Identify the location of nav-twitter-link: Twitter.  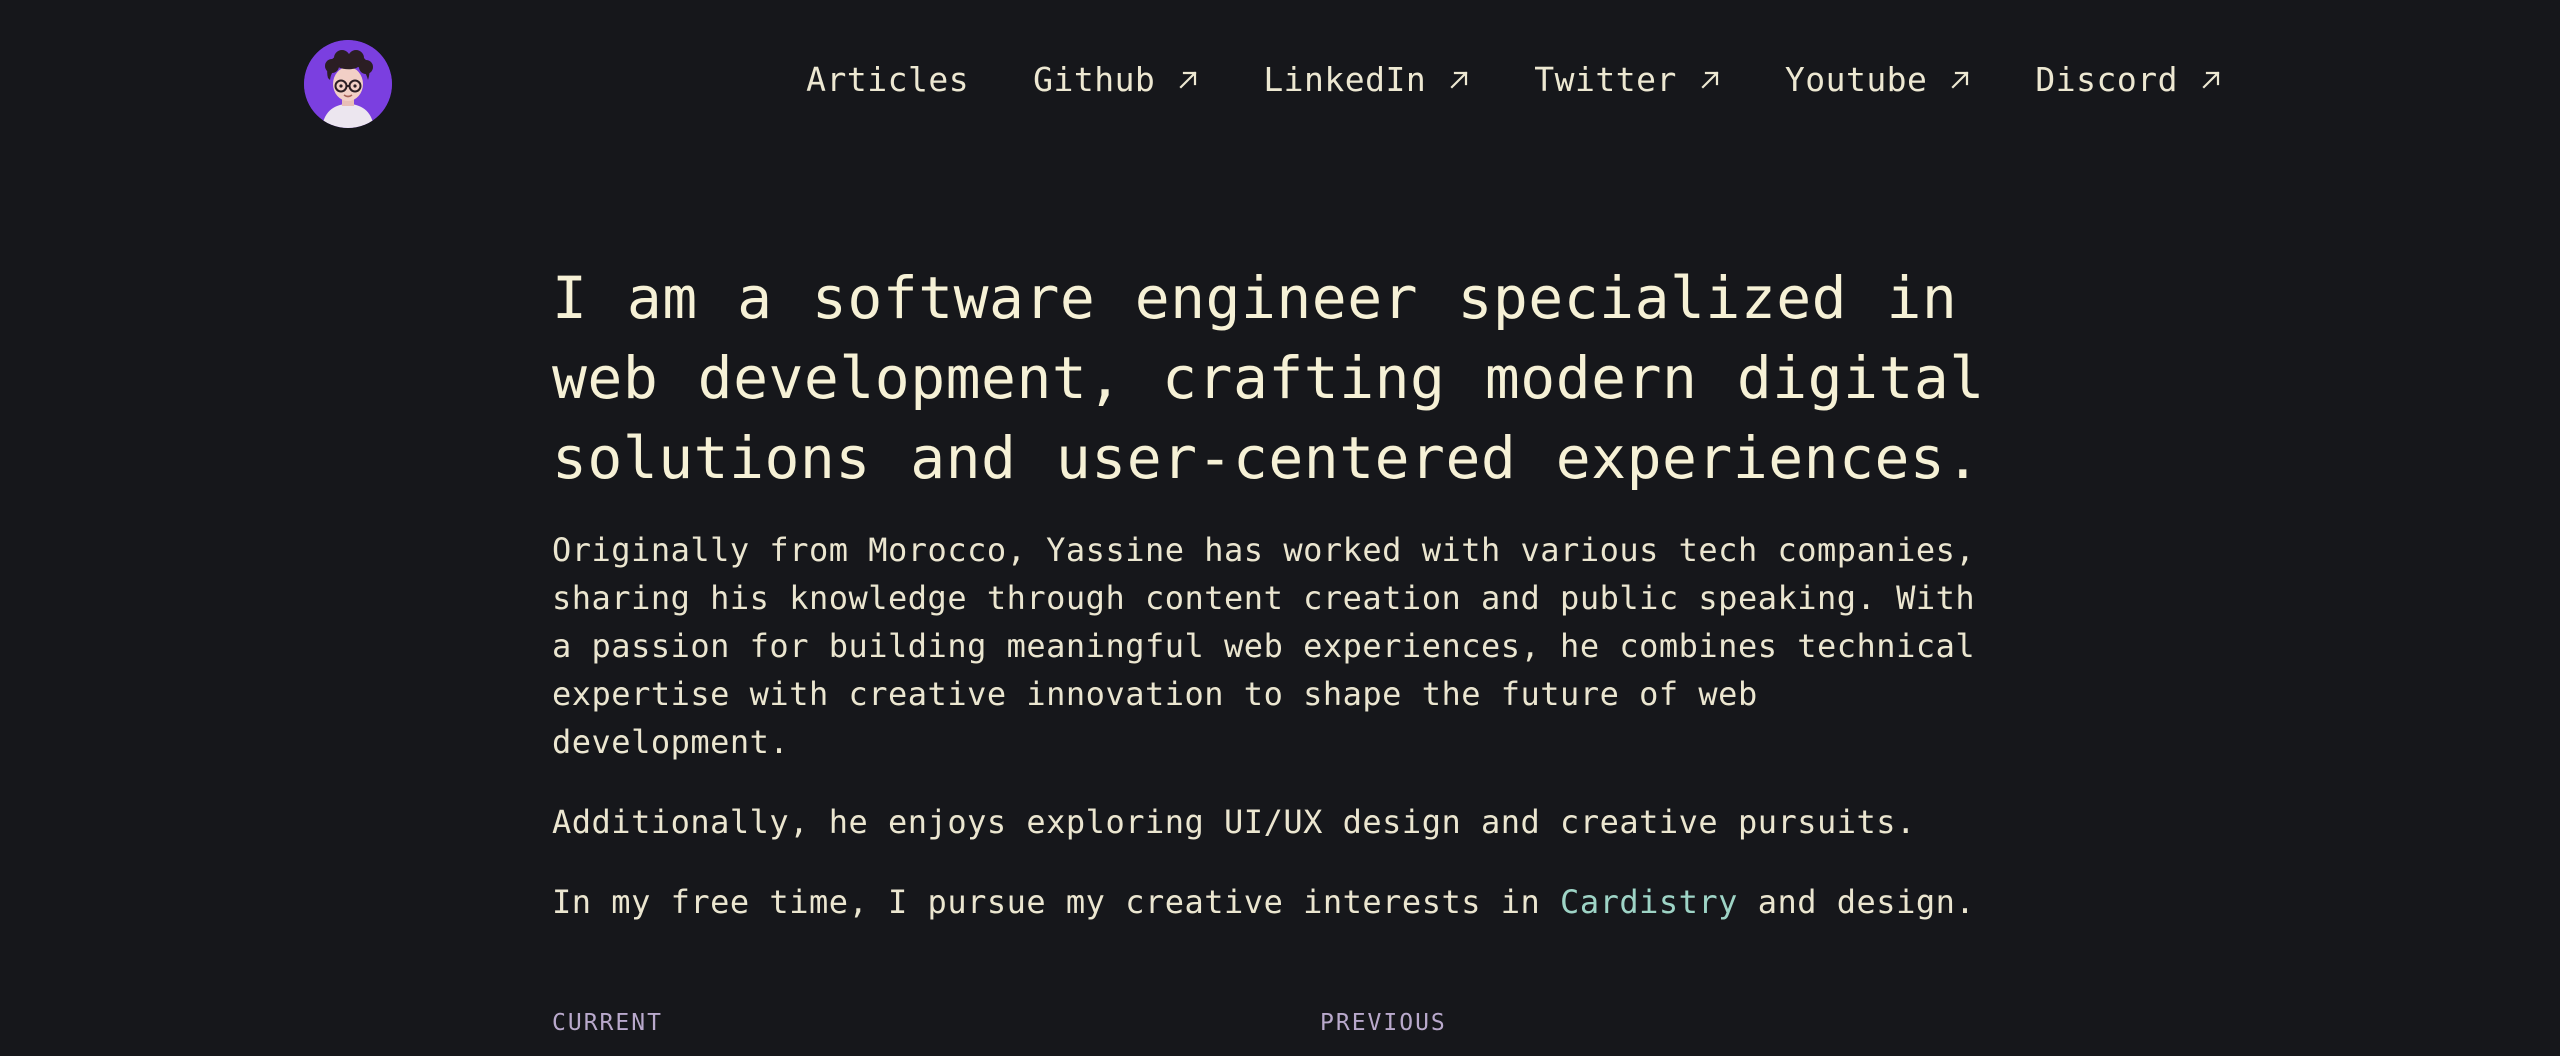
(1627, 79).